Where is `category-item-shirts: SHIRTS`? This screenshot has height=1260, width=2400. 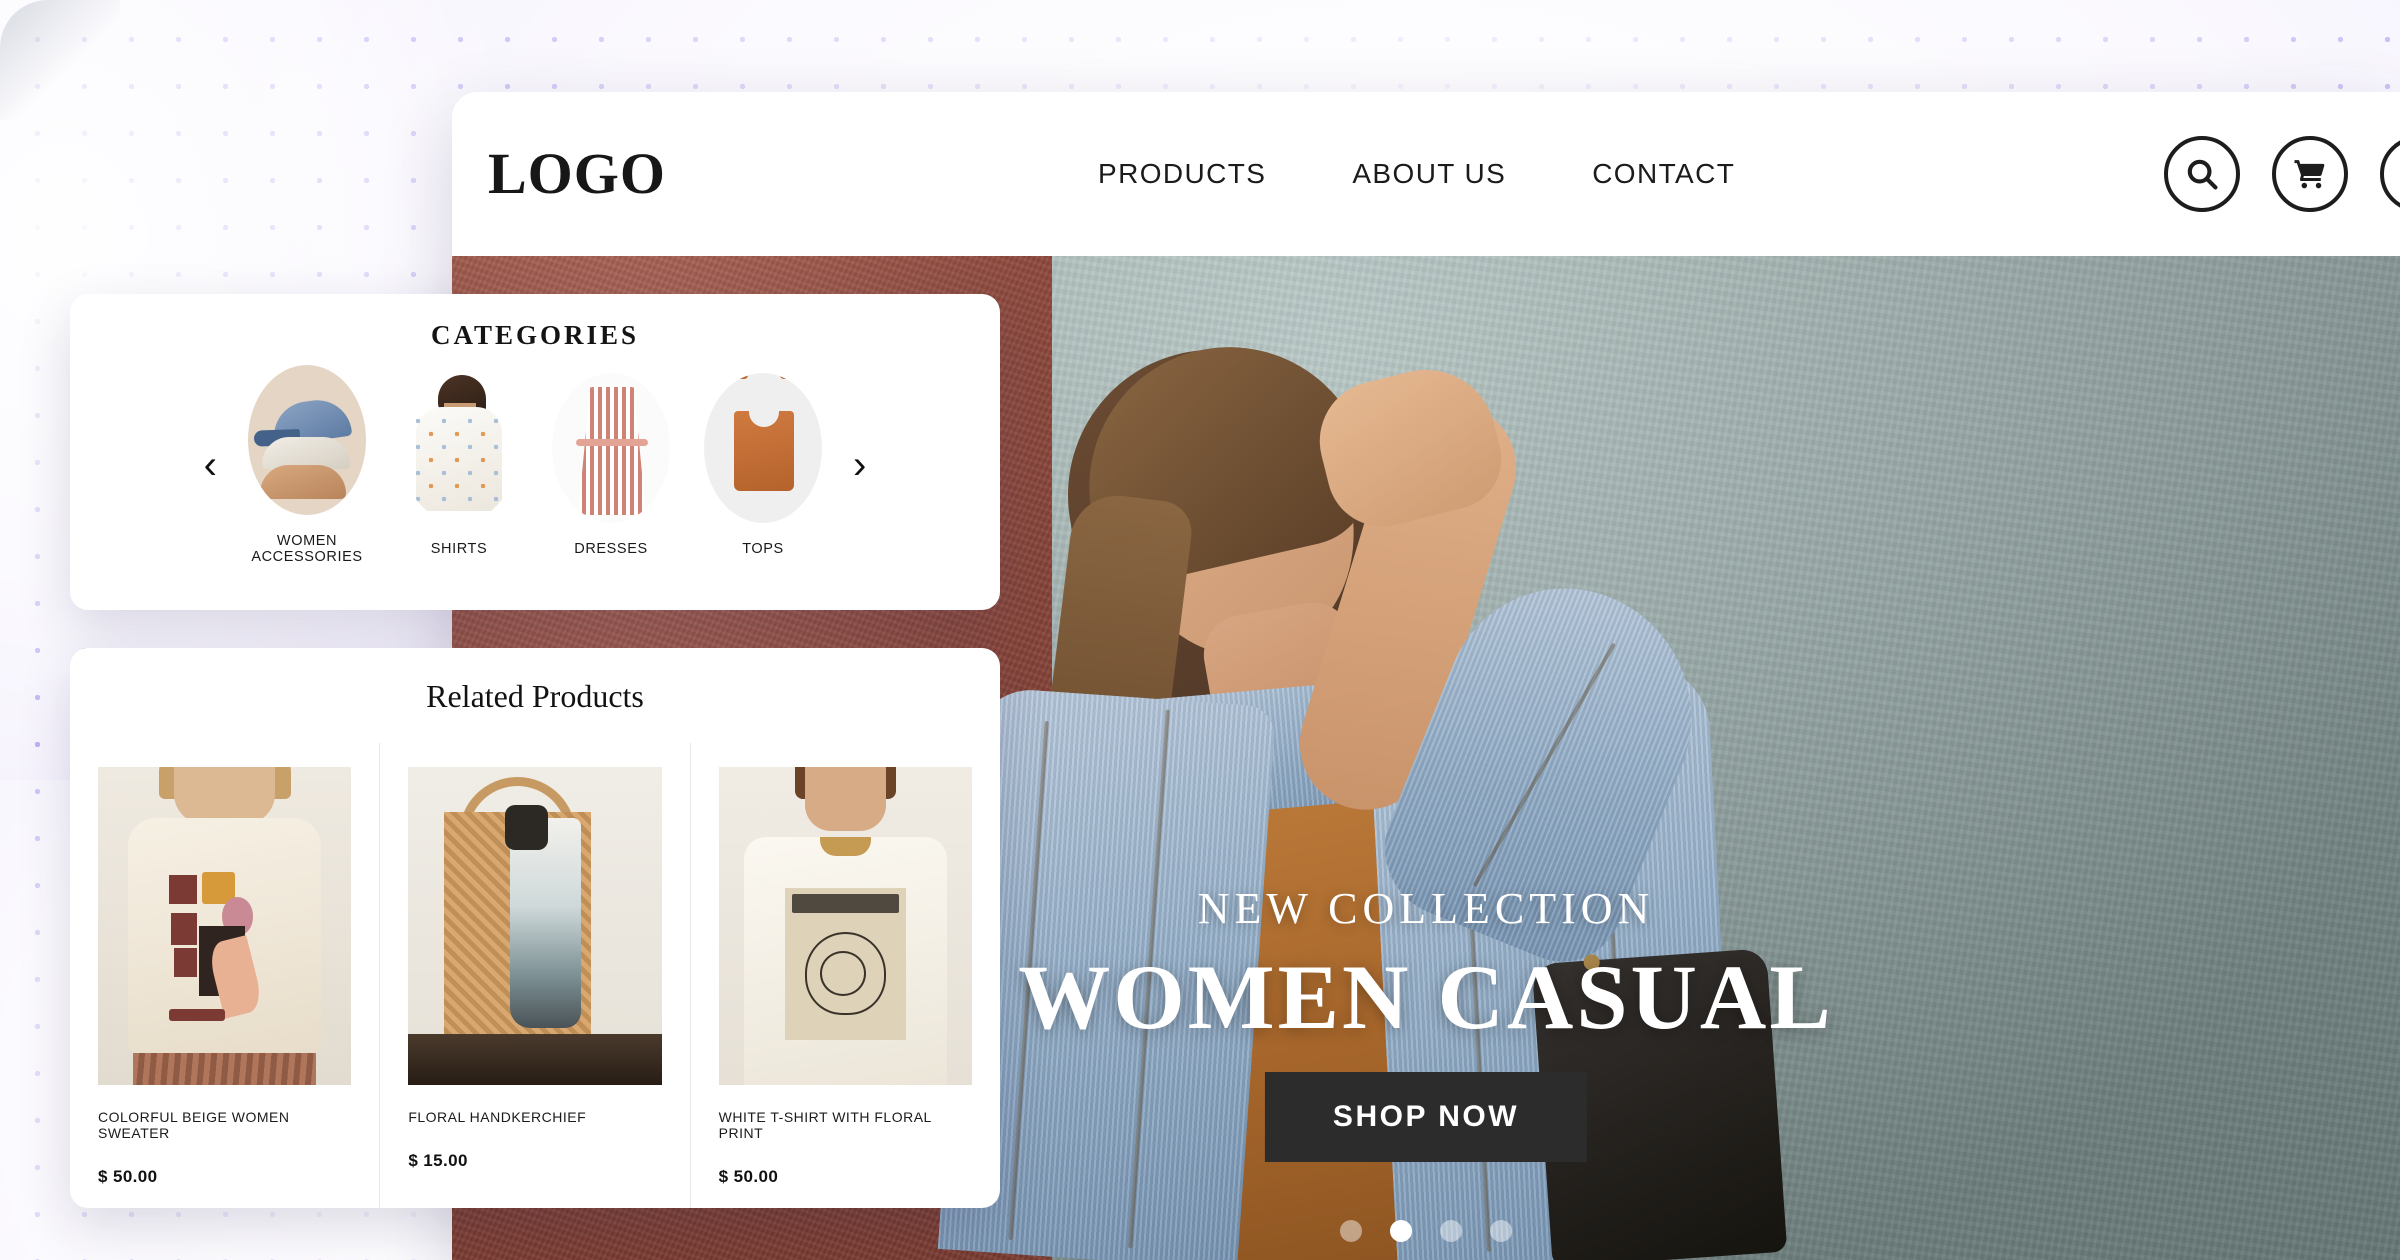 category-item-shirts: SHIRTS is located at coordinates (459, 465).